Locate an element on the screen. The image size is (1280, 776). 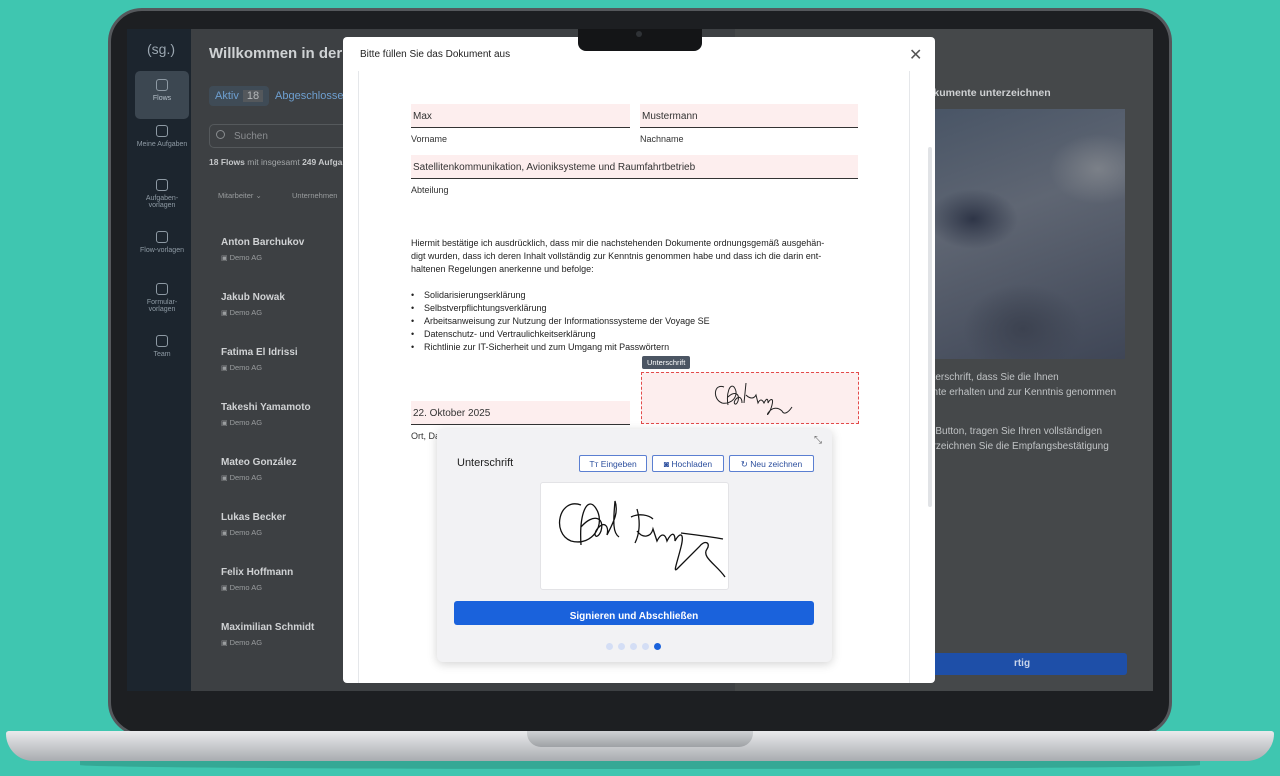
nav-item-team: Team is located at coordinates (162, 351).